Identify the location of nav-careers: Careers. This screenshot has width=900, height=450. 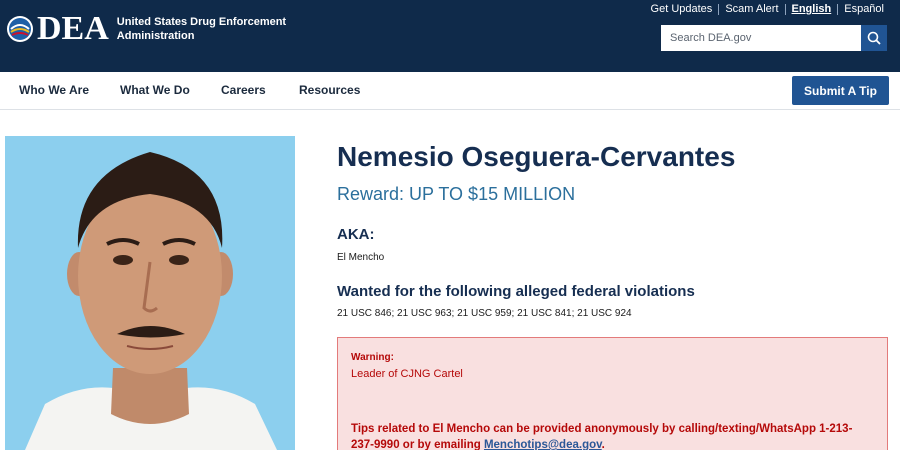
(243, 90).